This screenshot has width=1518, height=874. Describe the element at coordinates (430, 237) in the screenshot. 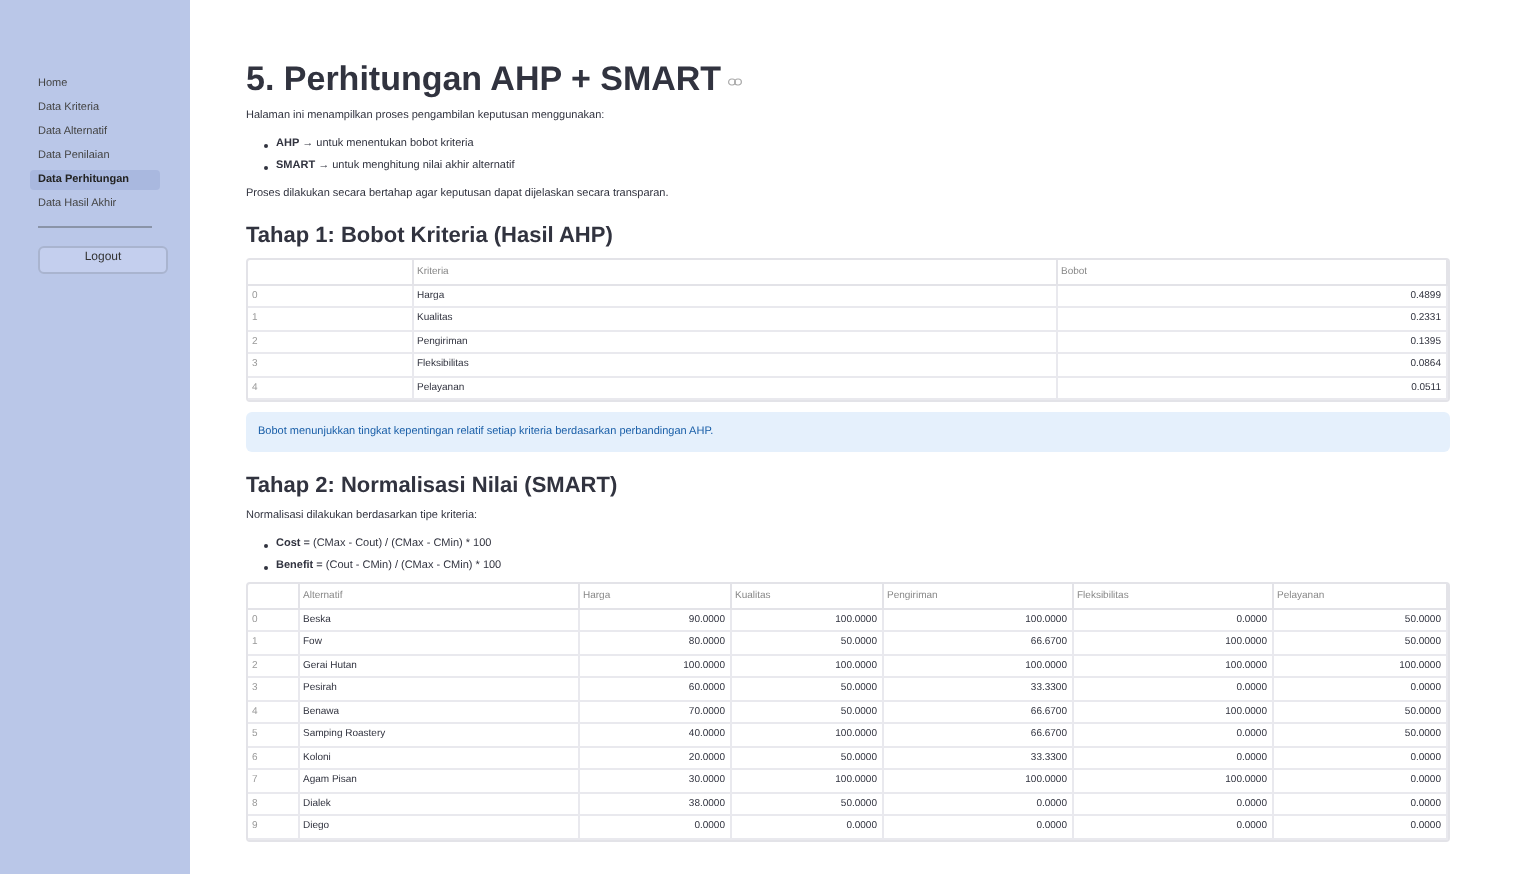

I see `section-heading: Tahap 1: Bobot Kriteria (Hasil AHP)` at that location.